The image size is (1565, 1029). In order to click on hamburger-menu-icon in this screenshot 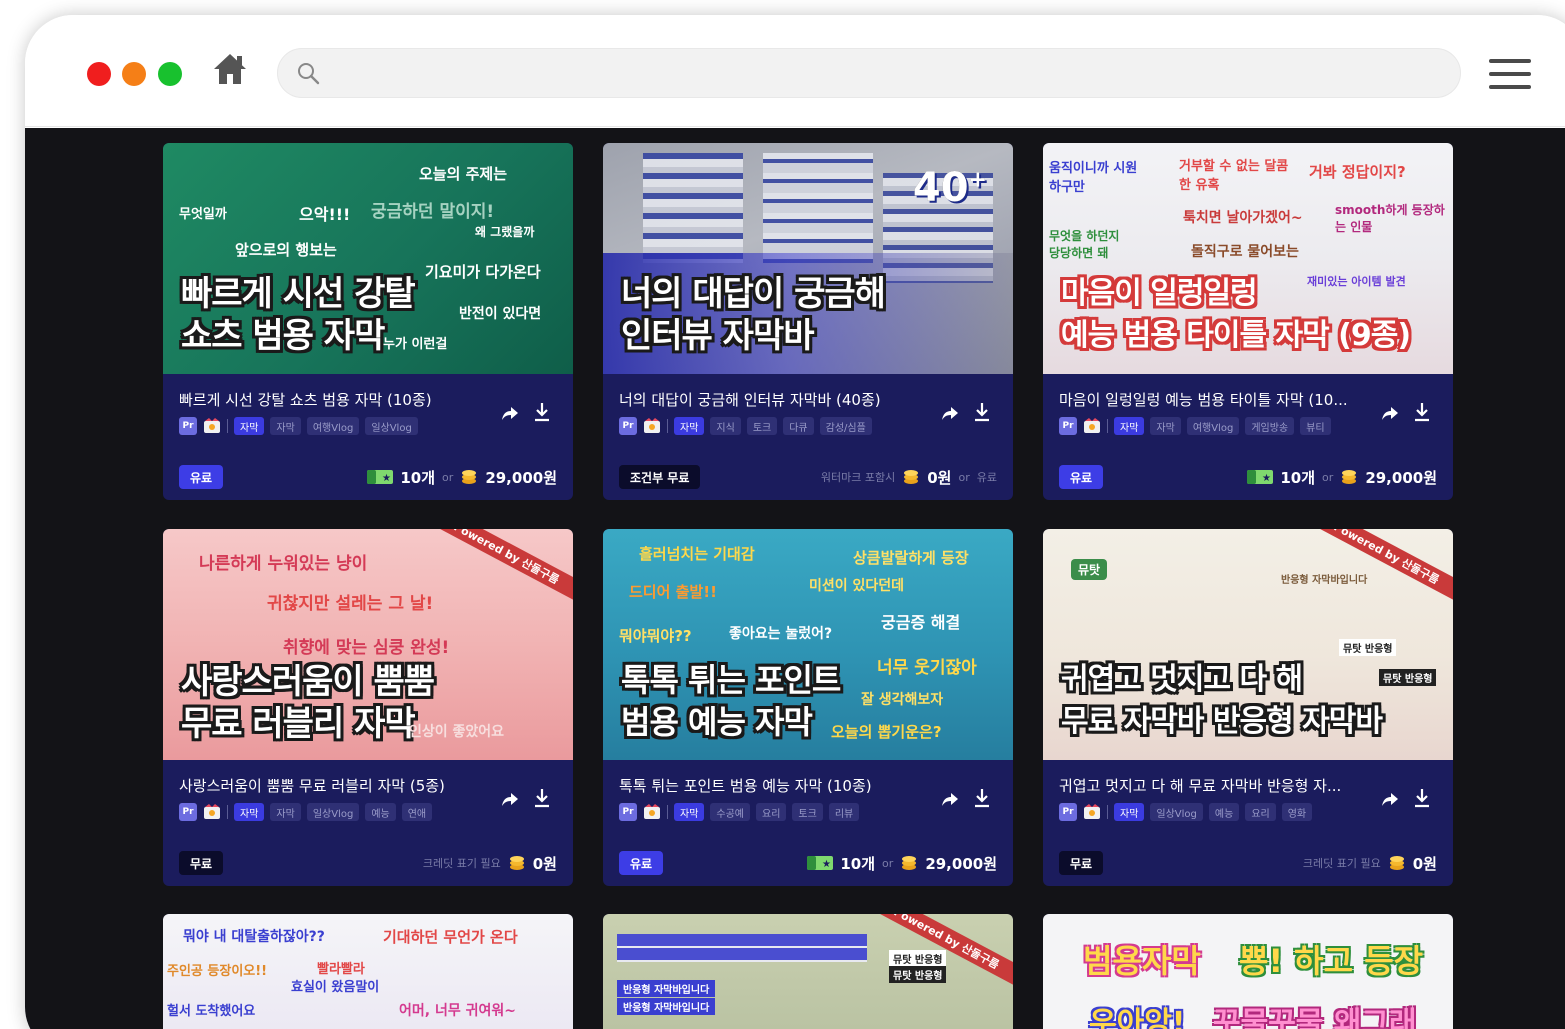, I will do `click(1510, 75)`.